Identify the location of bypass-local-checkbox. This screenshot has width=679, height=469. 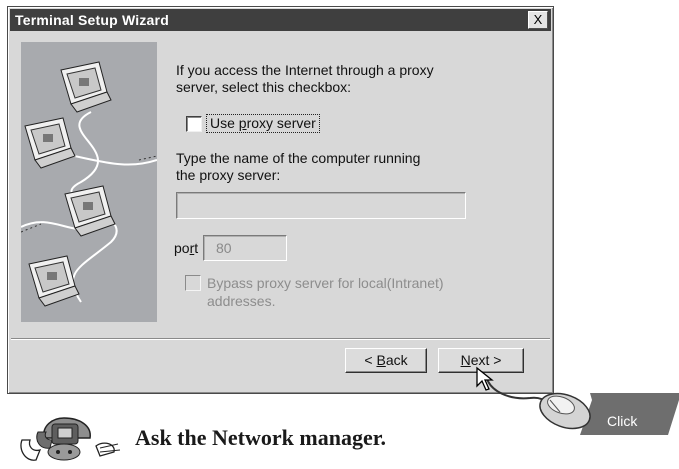
(193, 283).